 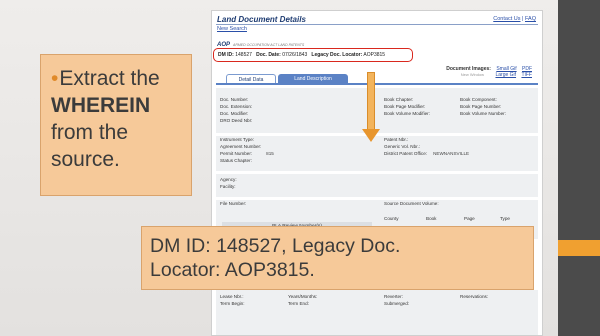 I want to click on dro-deed-label: DRO Deed Nbr:, so click(x=236, y=120).